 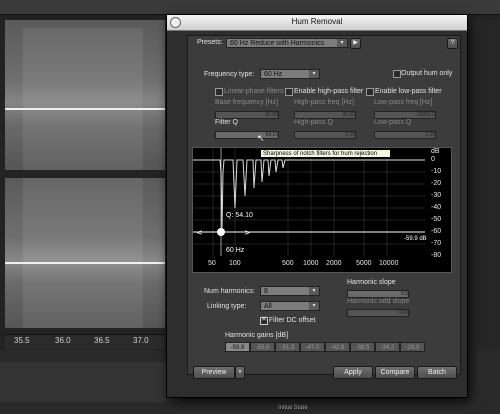 What do you see at coordinates (452, 43) in the screenshot?
I see `help-button: ?` at bounding box center [452, 43].